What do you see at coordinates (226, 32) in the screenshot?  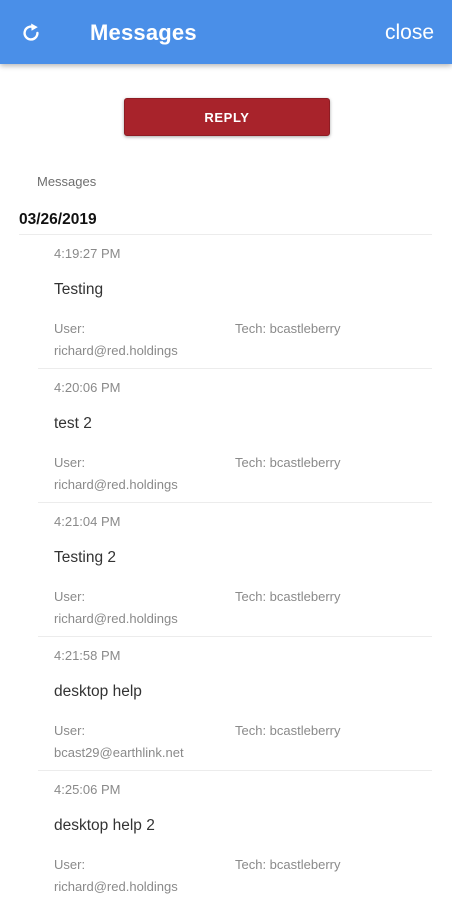 I see `app-header: Messages close` at bounding box center [226, 32].